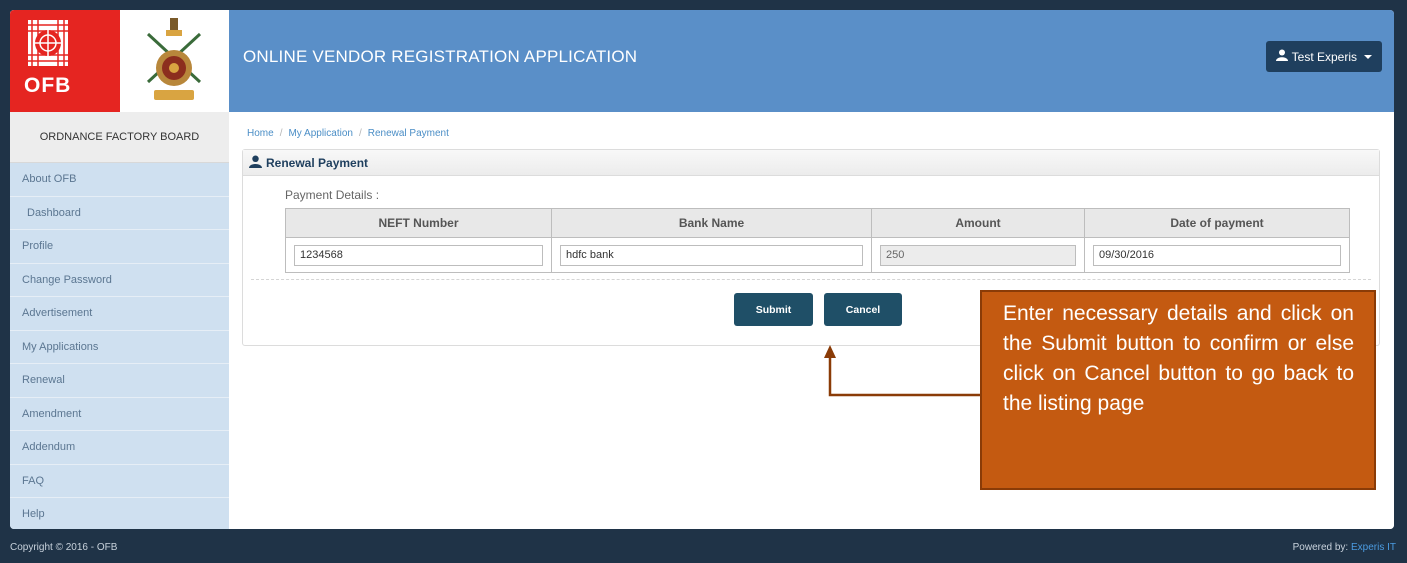 The image size is (1407, 563). I want to click on column-header-neft-number: NEFT Number, so click(418, 223).